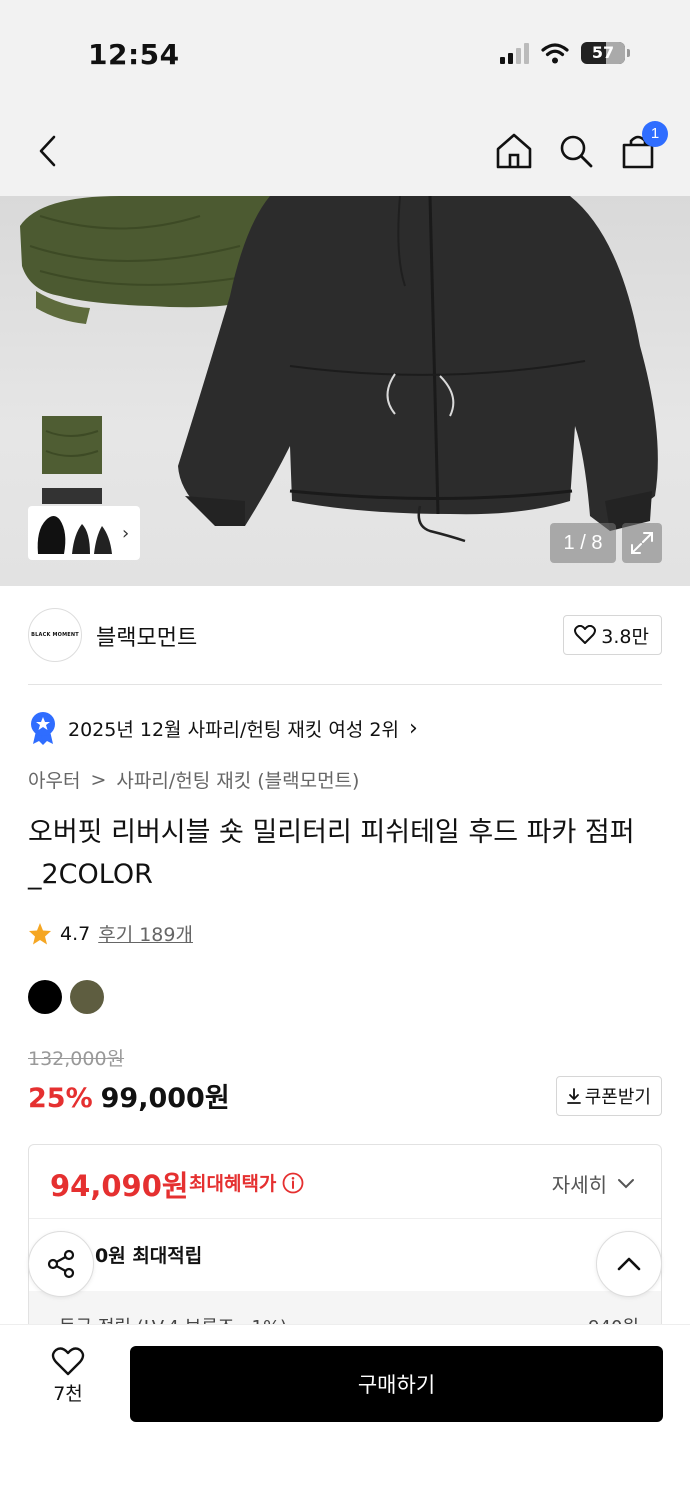  I want to click on brand-like-count: 3.8만, so click(625, 636).